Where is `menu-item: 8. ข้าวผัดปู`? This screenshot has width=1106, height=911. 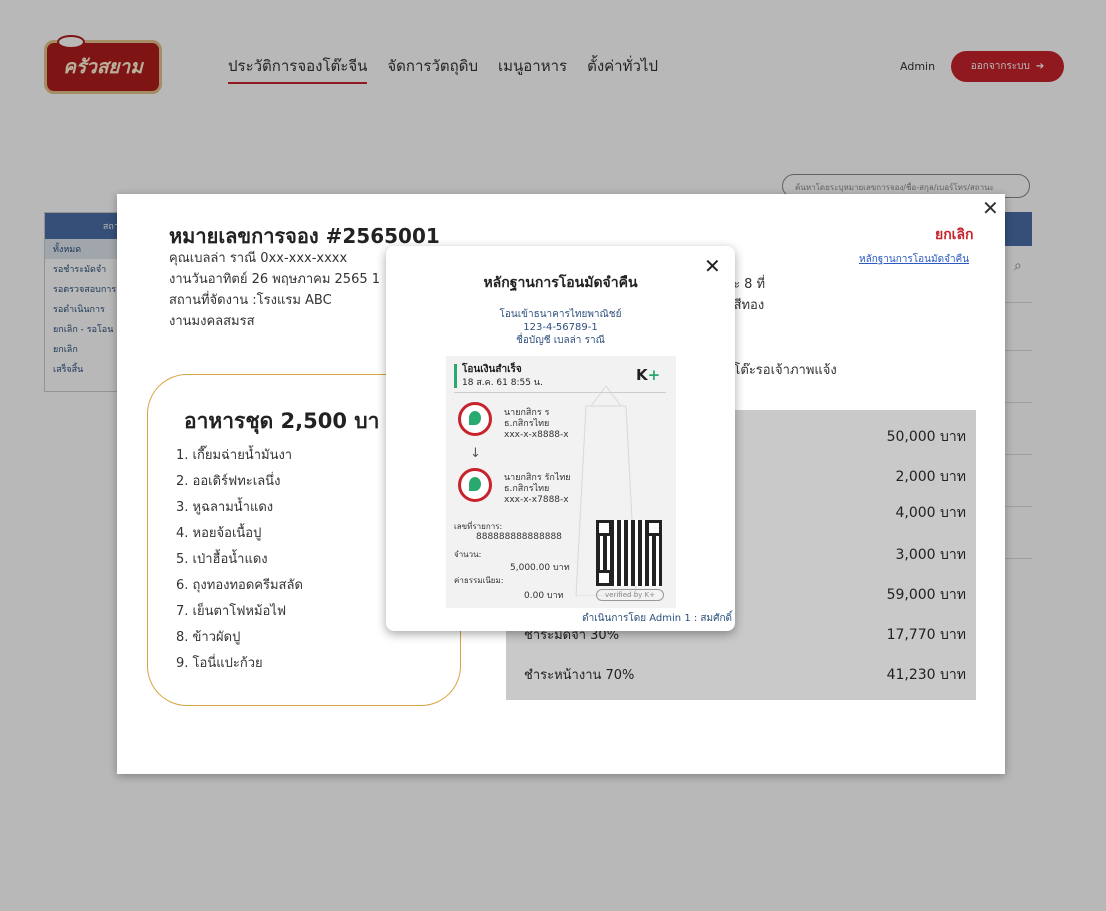
menu-item: 8. ข้าวผัดปู is located at coordinates (208, 637).